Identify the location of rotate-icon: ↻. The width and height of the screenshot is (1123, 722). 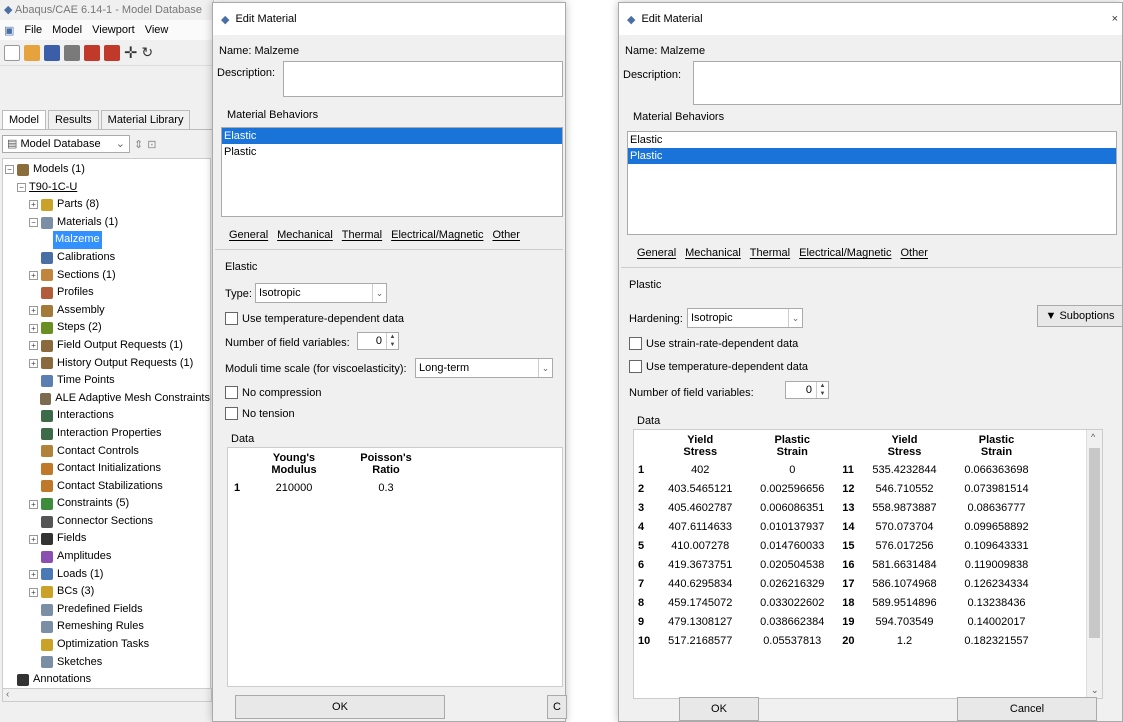
(147, 52).